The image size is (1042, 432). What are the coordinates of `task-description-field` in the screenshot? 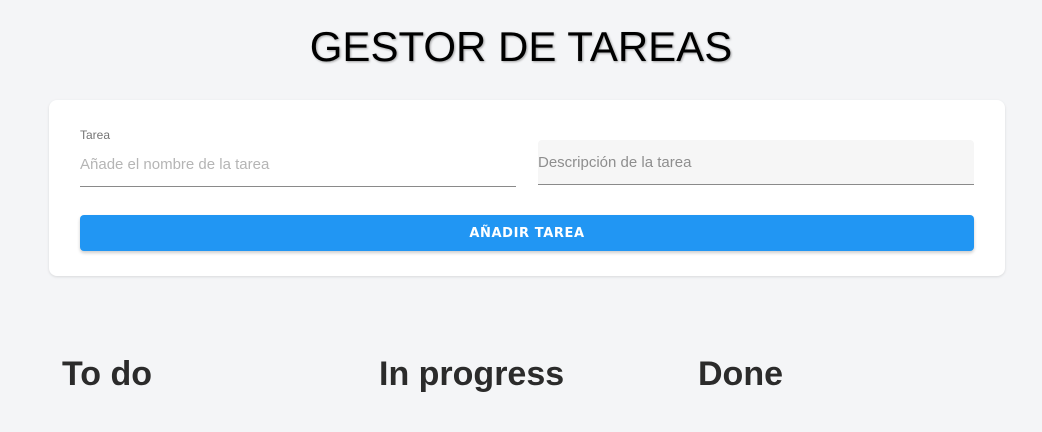 It's located at (756, 162).